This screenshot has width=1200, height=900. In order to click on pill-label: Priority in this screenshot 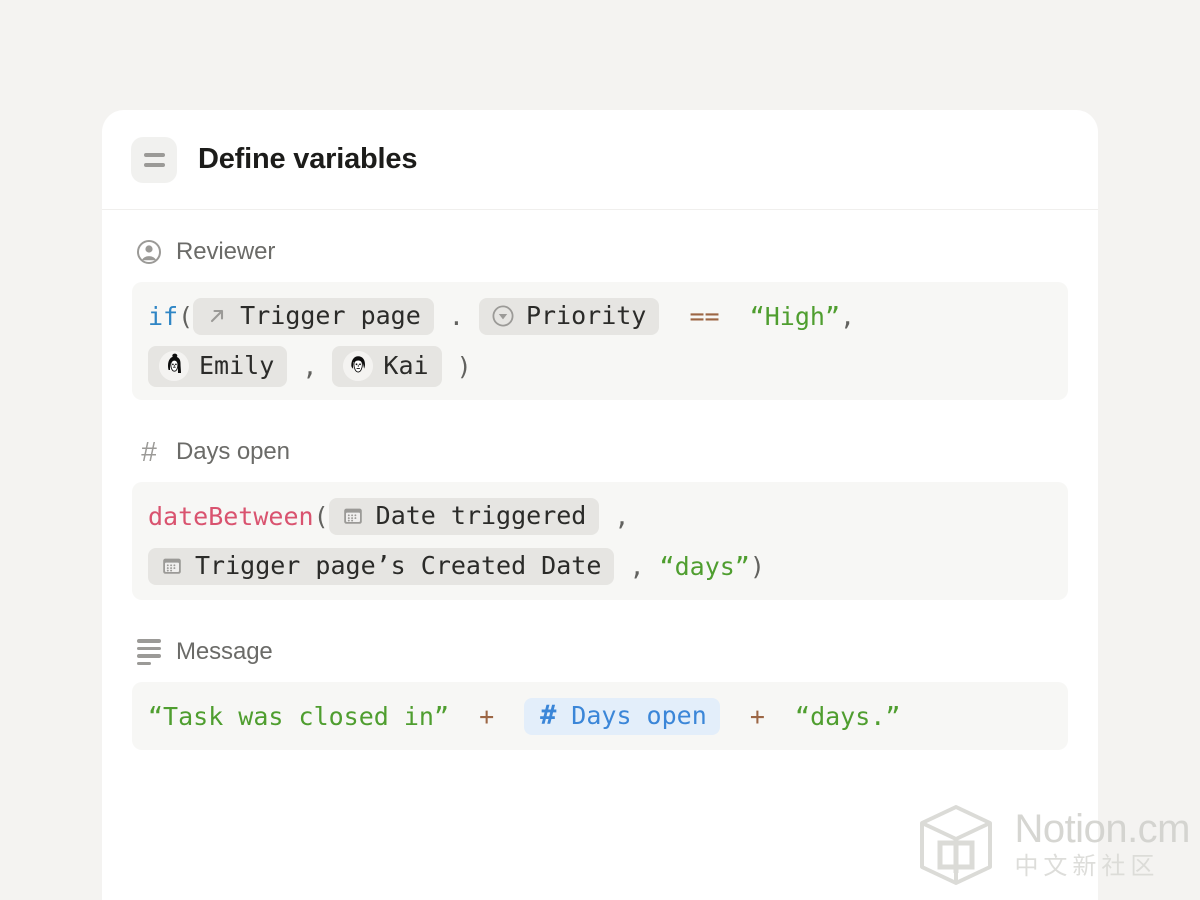, I will do `click(586, 315)`.